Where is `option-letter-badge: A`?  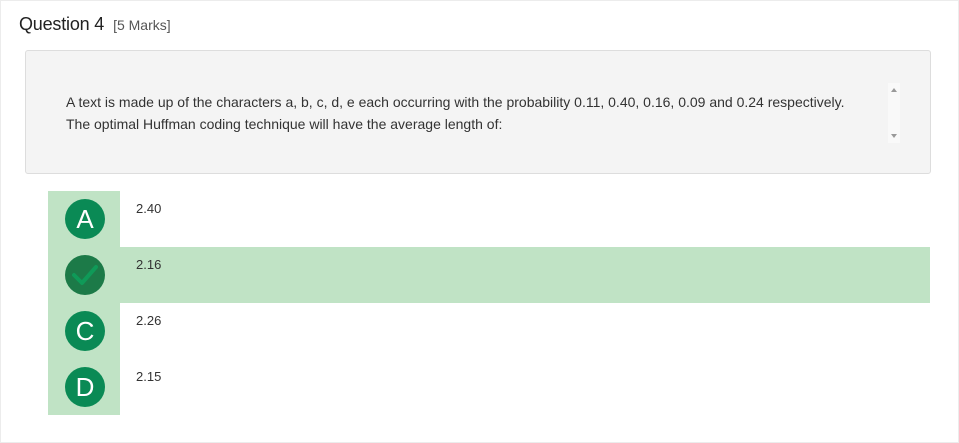 option-letter-badge: A is located at coordinates (85, 219).